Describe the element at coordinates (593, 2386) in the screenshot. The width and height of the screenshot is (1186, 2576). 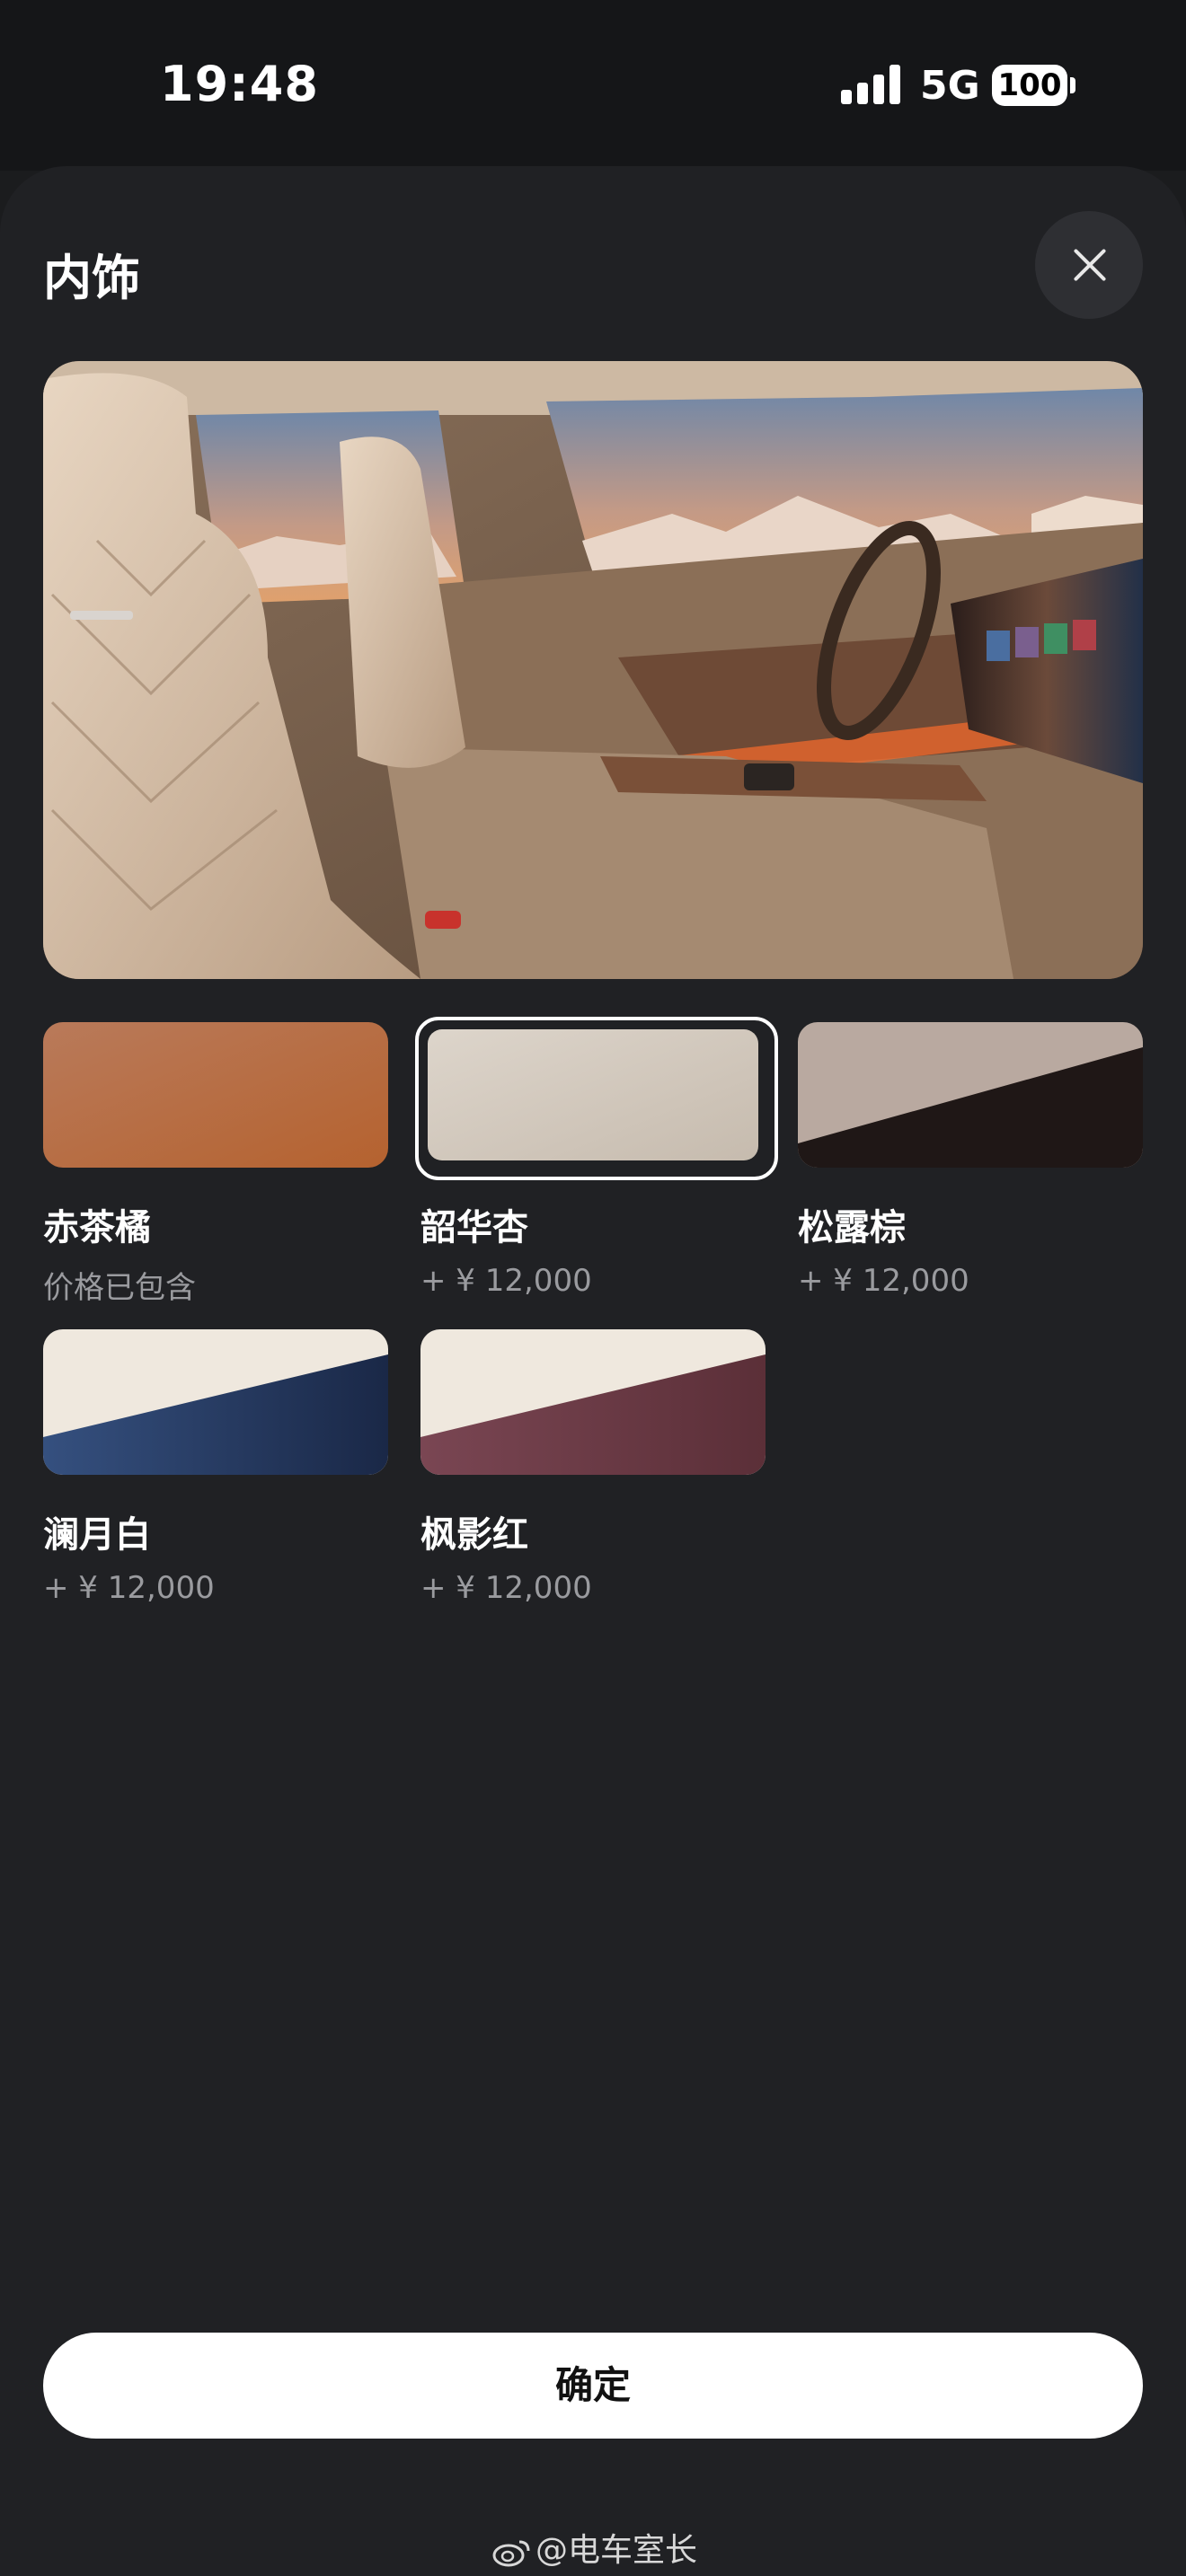
I see `confirm-button: 确定` at that location.